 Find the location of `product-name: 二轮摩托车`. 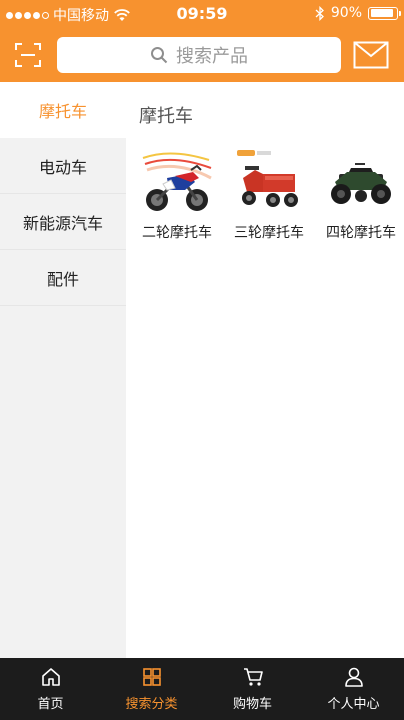

product-name: 二轮摩托车 is located at coordinates (177, 233).